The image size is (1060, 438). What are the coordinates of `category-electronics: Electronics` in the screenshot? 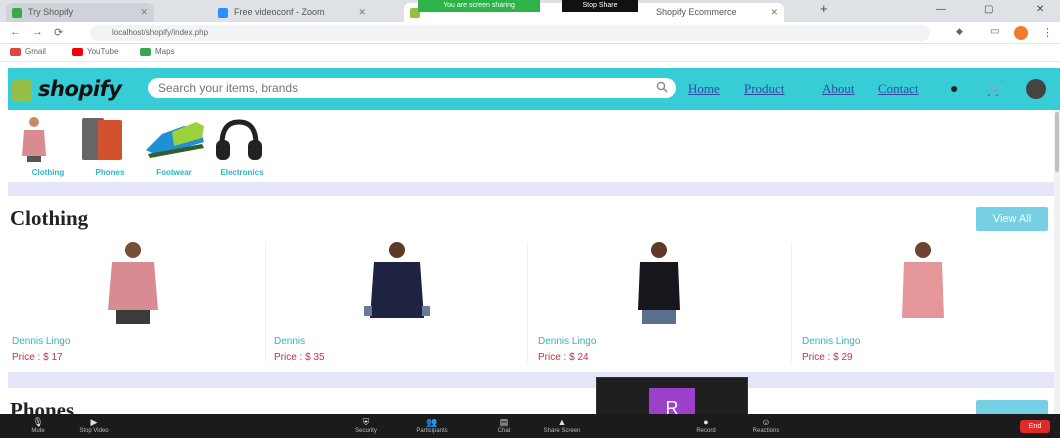 It's located at (239, 145).